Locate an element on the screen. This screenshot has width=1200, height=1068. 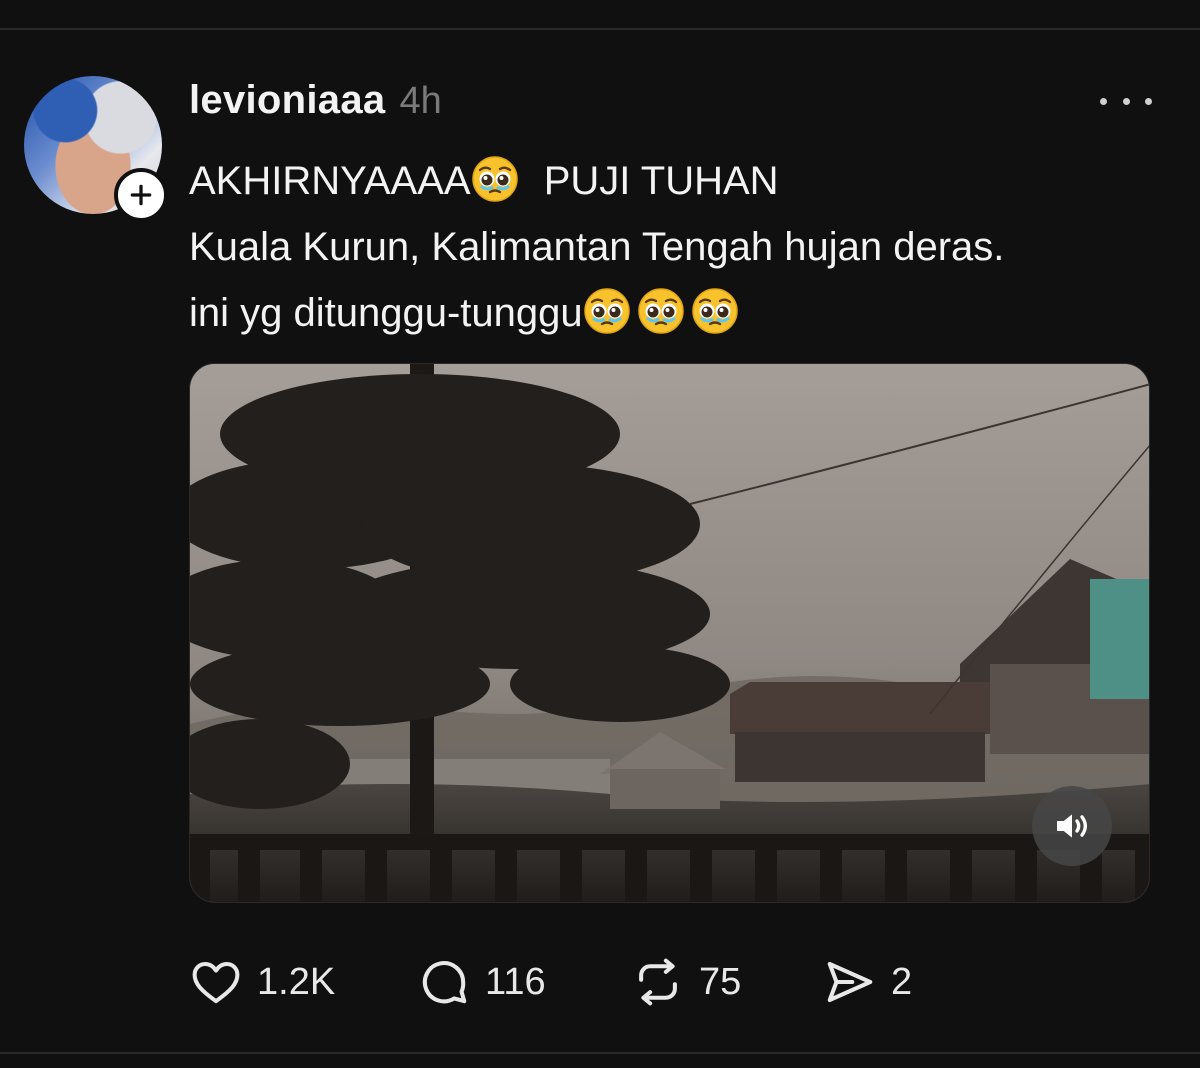
comment-icon is located at coordinates (444, 982).